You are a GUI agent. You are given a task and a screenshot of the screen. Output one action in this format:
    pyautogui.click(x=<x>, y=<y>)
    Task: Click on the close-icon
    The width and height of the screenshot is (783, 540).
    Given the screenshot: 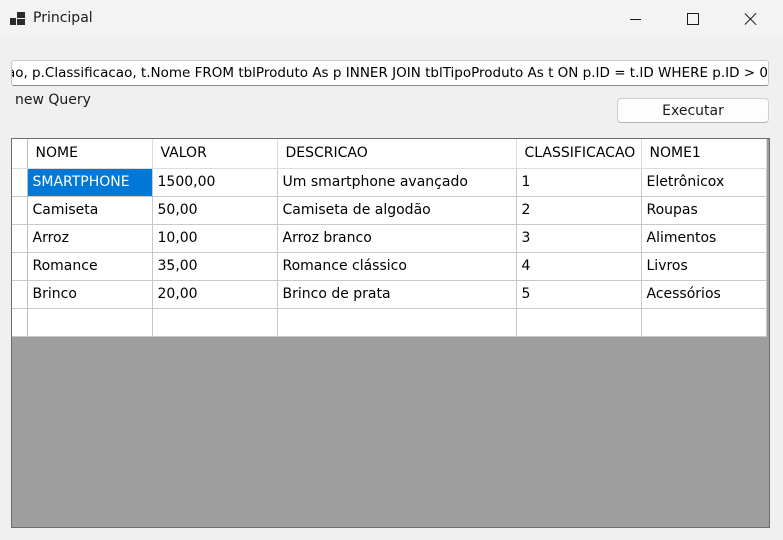 What is the action you would take?
    pyautogui.click(x=751, y=19)
    